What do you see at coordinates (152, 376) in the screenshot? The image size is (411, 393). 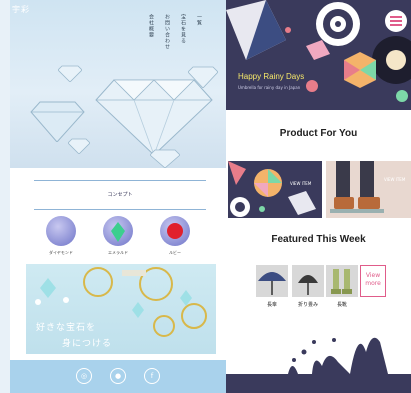 I see `facebook-icon: f` at bounding box center [152, 376].